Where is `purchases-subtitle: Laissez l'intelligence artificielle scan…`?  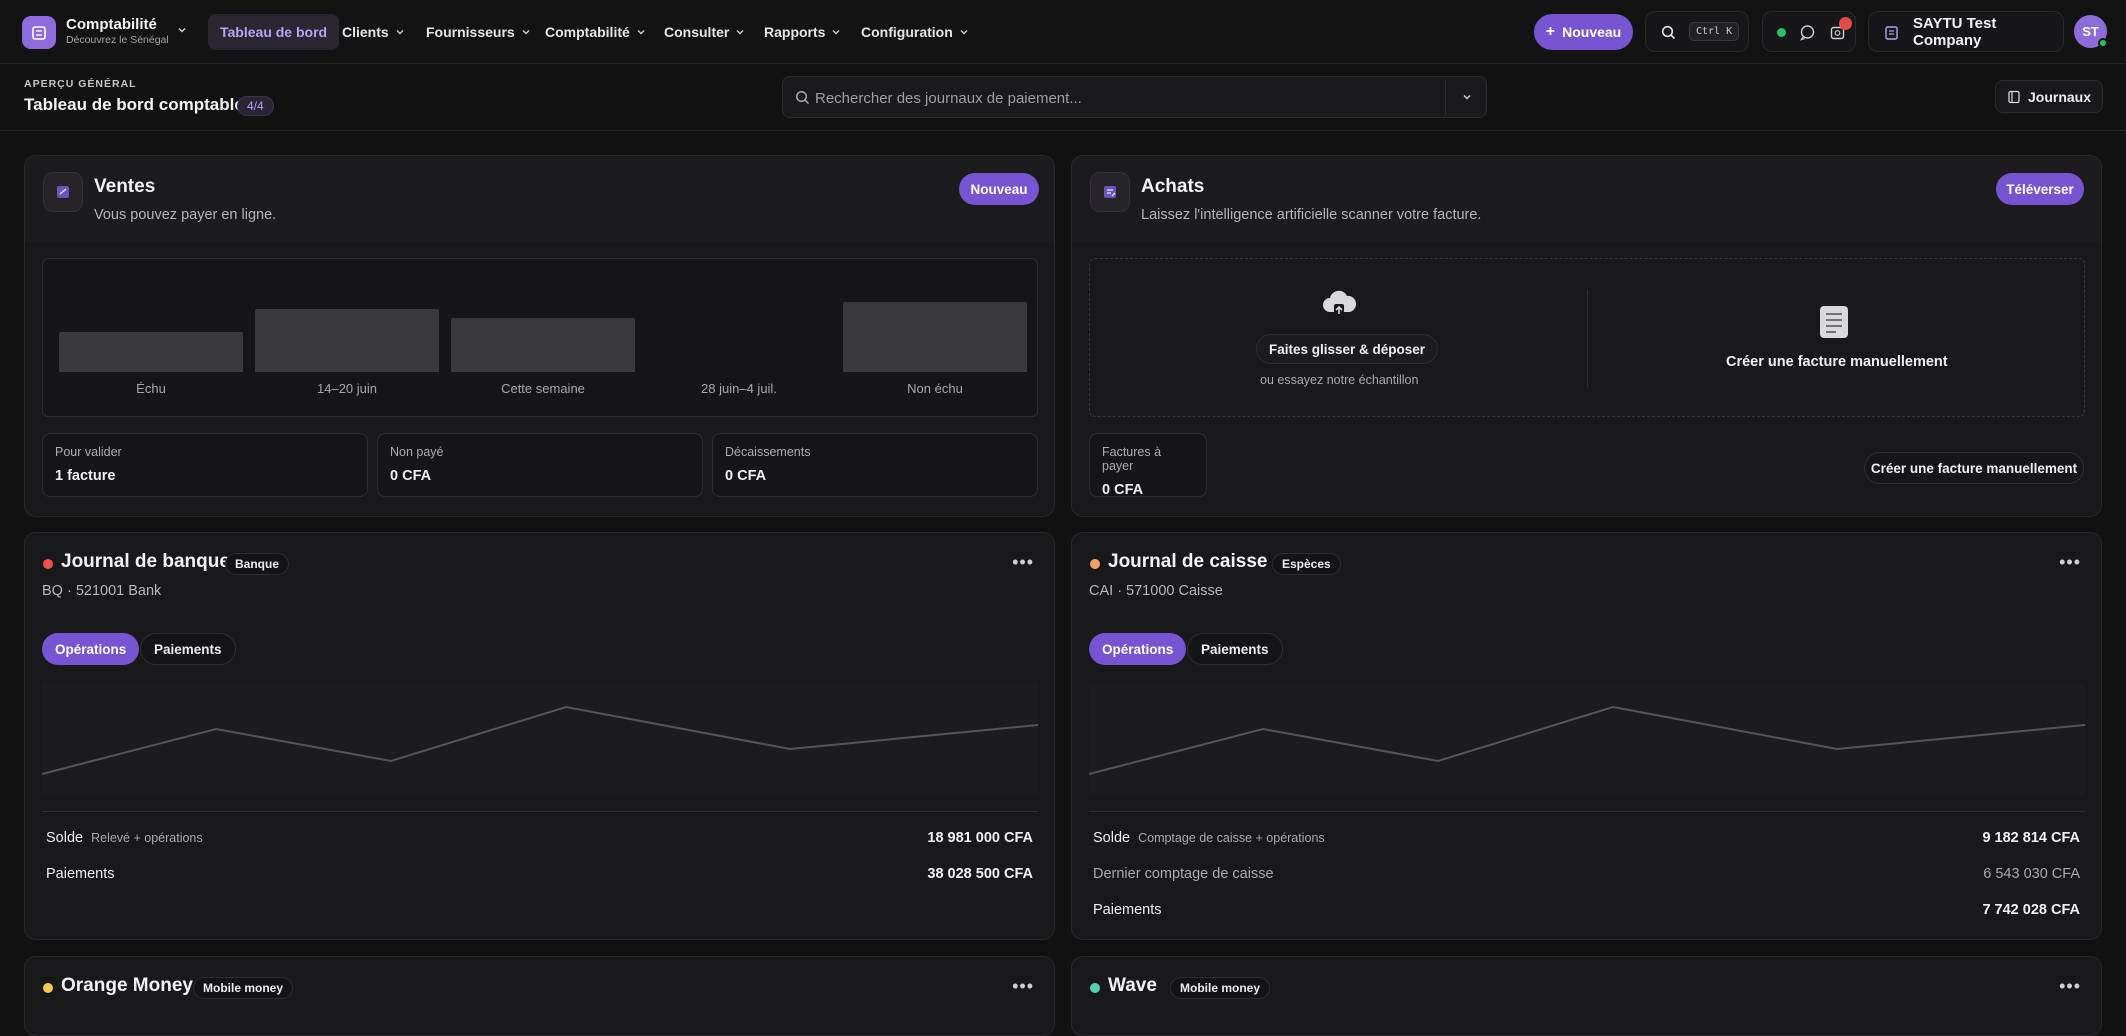 purchases-subtitle: Laissez l'intelligence artificielle scan… is located at coordinates (1311, 215).